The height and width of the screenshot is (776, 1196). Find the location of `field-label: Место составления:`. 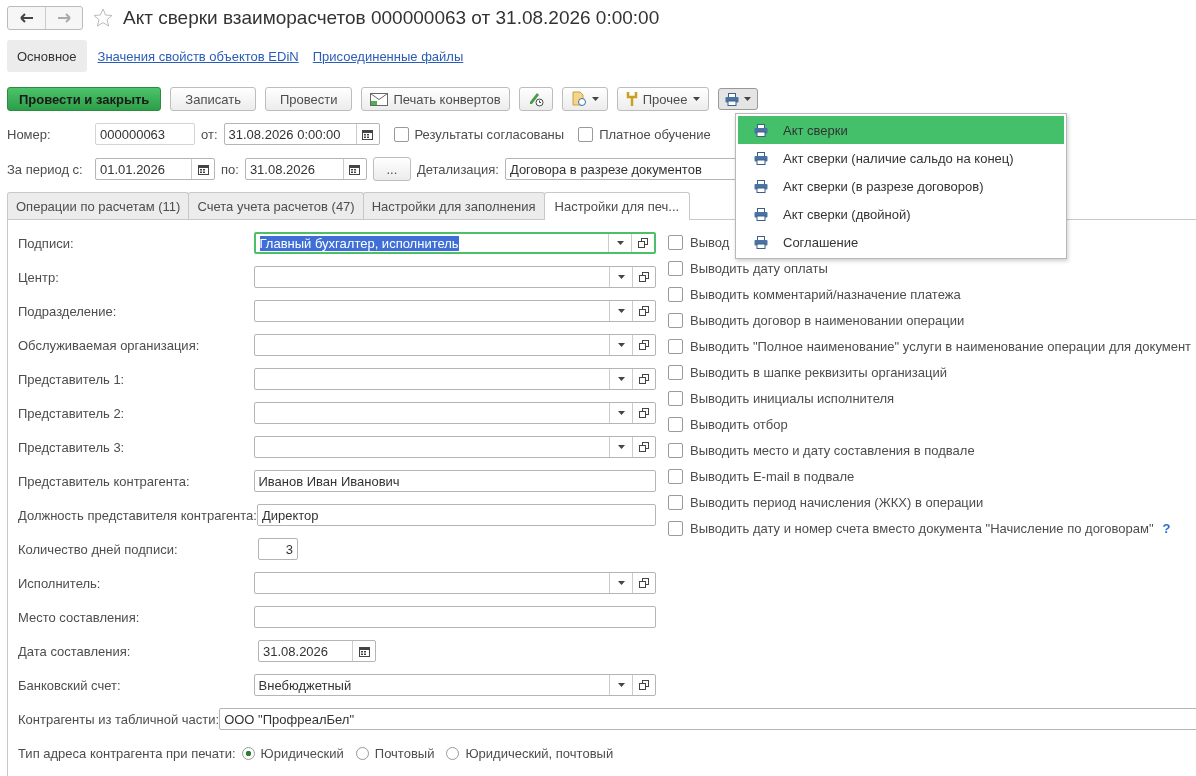

field-label: Место составления: is located at coordinates (79, 617).